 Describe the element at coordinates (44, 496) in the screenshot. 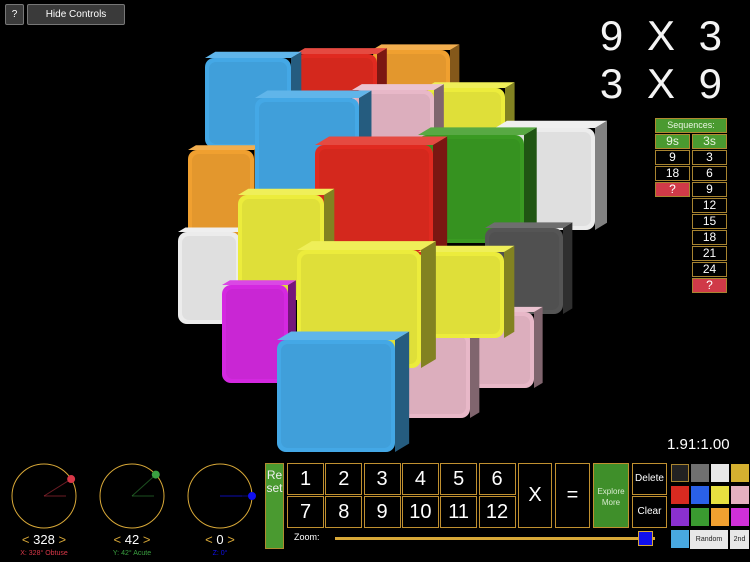

I see `x-rotation-dial` at that location.